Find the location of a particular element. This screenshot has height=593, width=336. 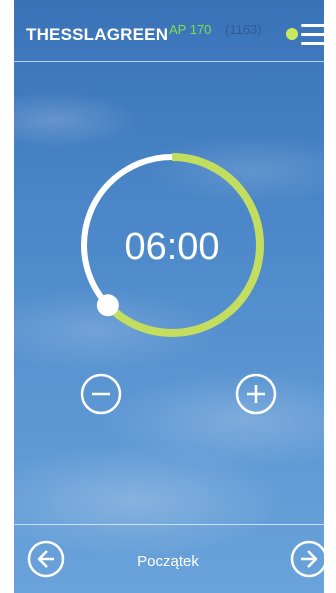

arrow-right-circle-icon is located at coordinates (309, 559).